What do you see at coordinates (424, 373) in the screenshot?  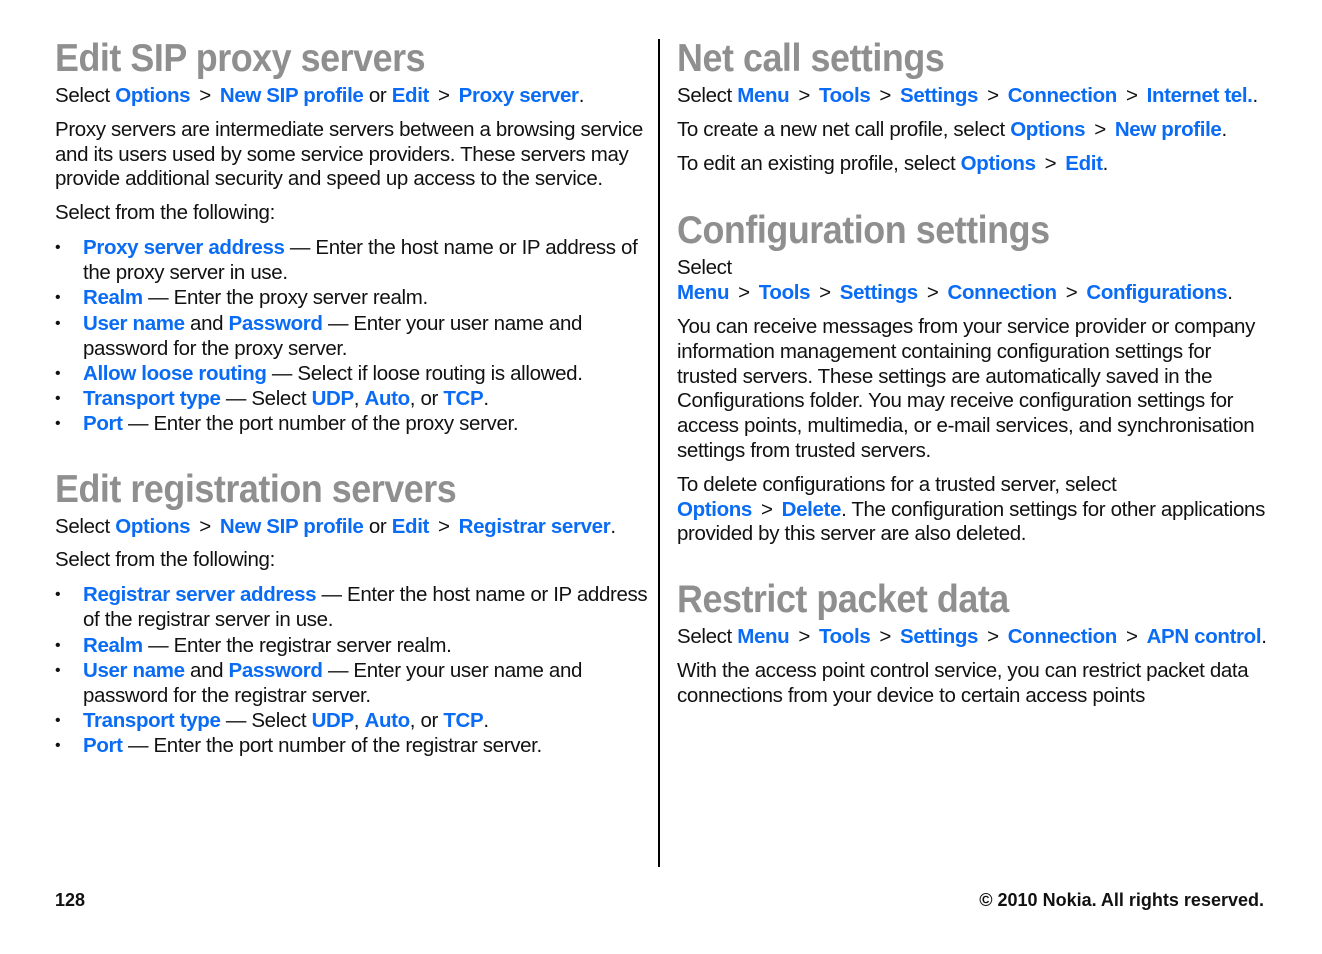 I see `option-desc: — Select if loose routing is allowed.` at bounding box center [424, 373].